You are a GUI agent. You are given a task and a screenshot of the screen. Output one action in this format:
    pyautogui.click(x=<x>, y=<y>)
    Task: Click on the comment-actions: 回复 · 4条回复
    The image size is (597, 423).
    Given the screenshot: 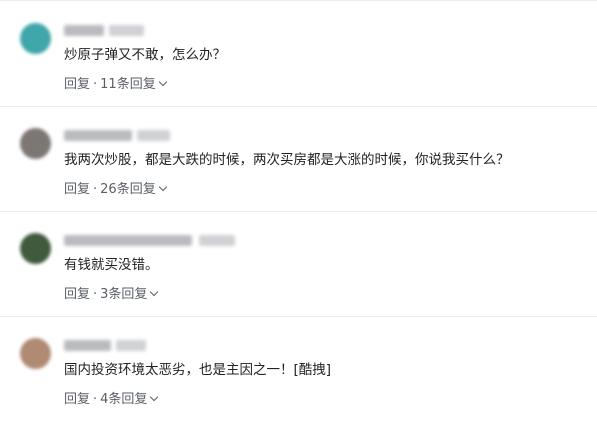 What is the action you would take?
    pyautogui.click(x=111, y=400)
    